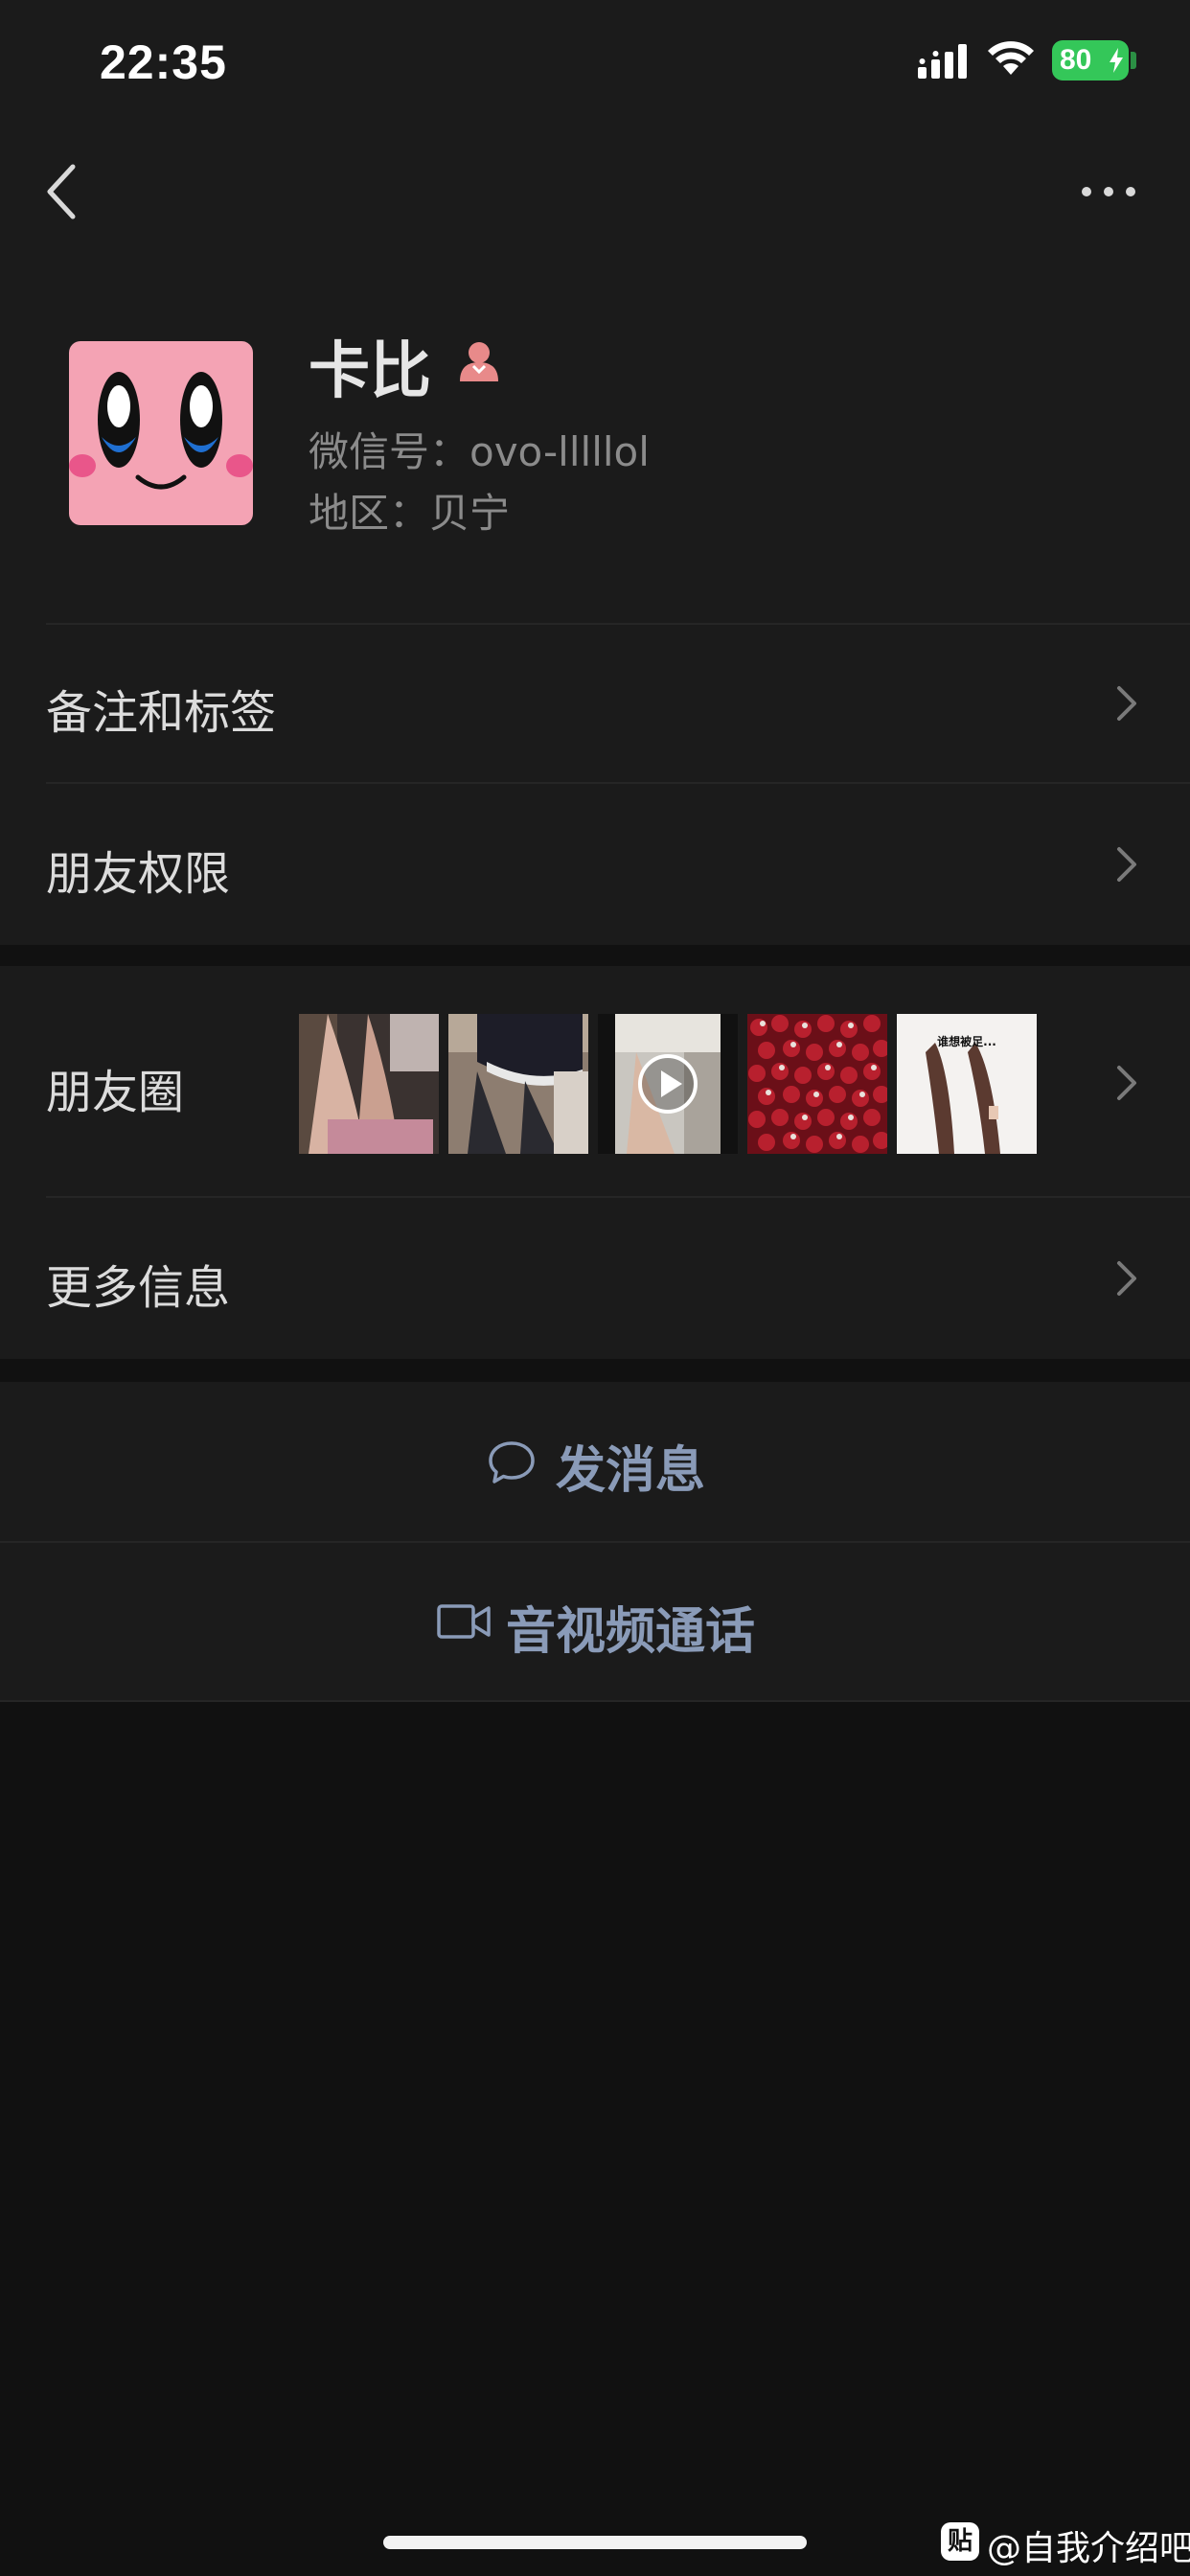  I want to click on watermark-text: @自我介绍吧, so click(1089, 2548).